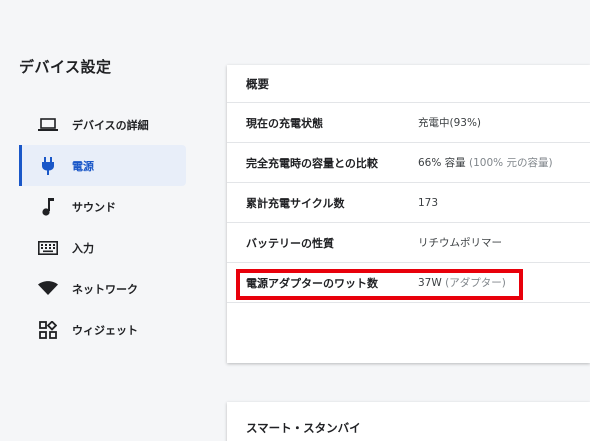  I want to click on wifi-icon, so click(48, 289).